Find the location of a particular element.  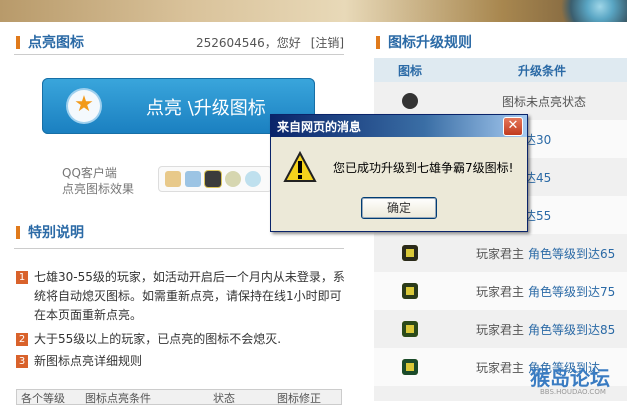

star-icon: ★ is located at coordinates (84, 106).